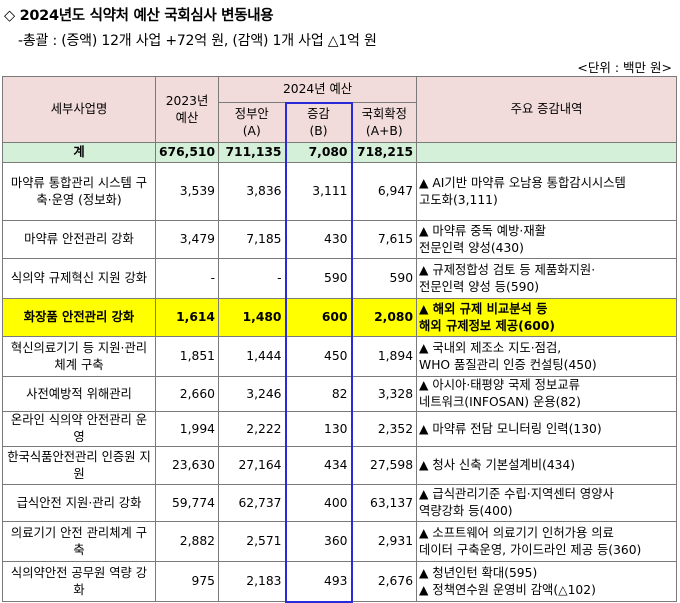 This screenshot has width=680, height=603. What do you see at coordinates (79, 541) in the screenshot?
I see `row-name: 의료기기 안전 관리체계 구축` at bounding box center [79, 541].